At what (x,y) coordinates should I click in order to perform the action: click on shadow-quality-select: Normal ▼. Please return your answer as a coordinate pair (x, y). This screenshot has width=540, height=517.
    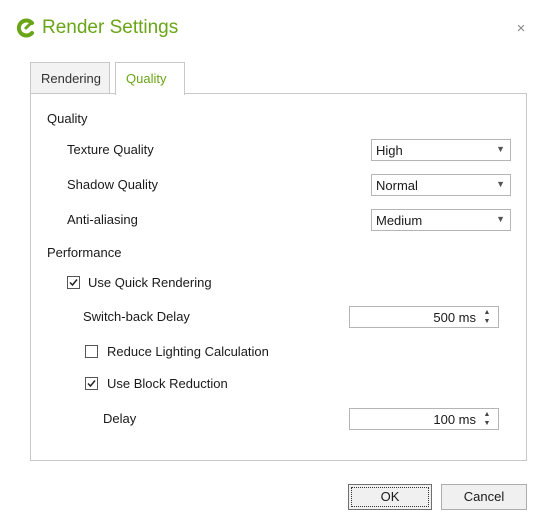
    Looking at the image, I should click on (441, 185).